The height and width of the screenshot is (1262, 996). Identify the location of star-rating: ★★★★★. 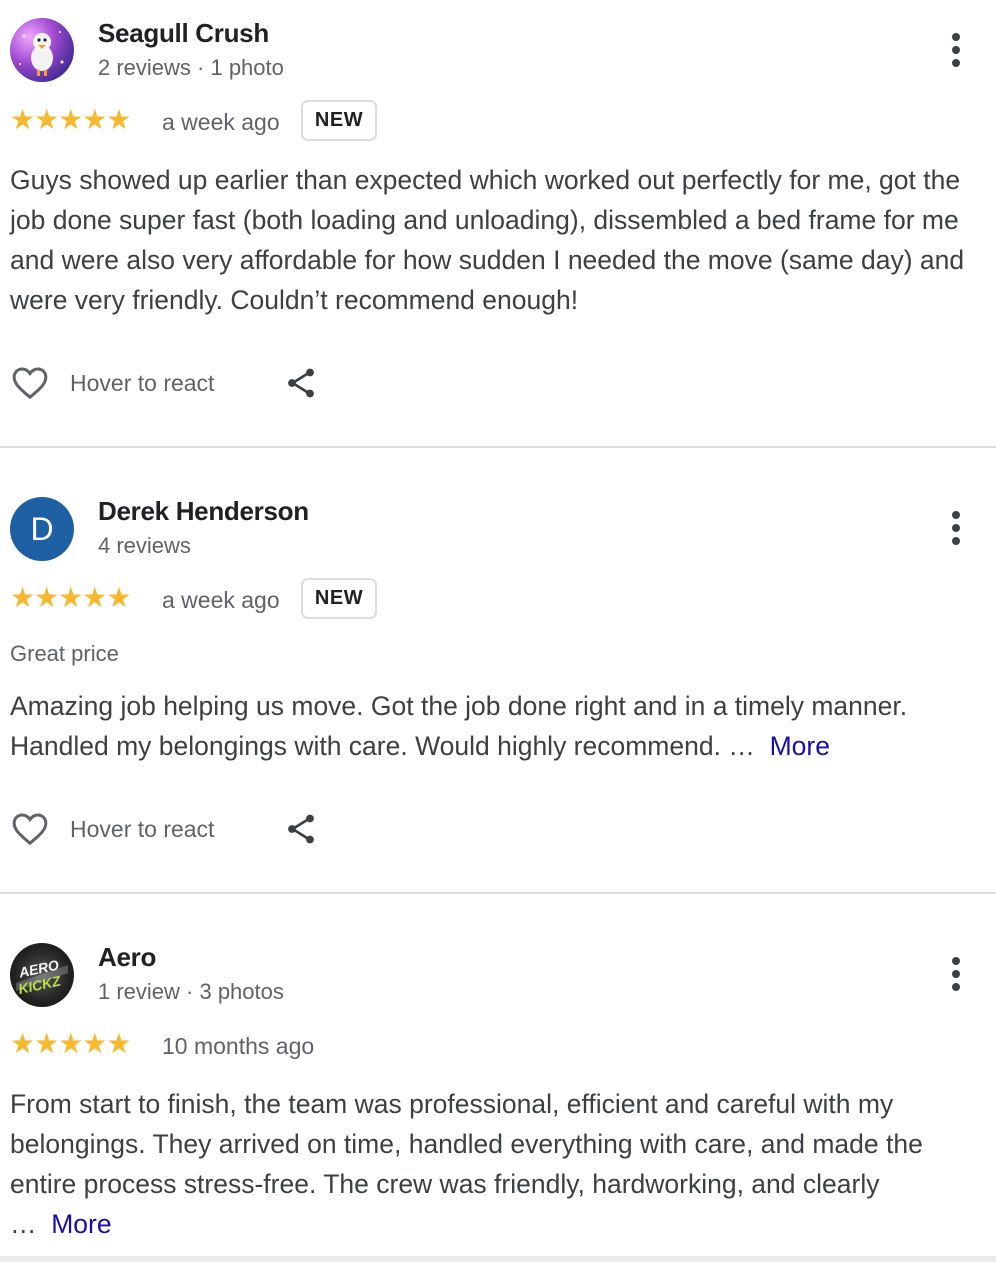
(71, 1043).